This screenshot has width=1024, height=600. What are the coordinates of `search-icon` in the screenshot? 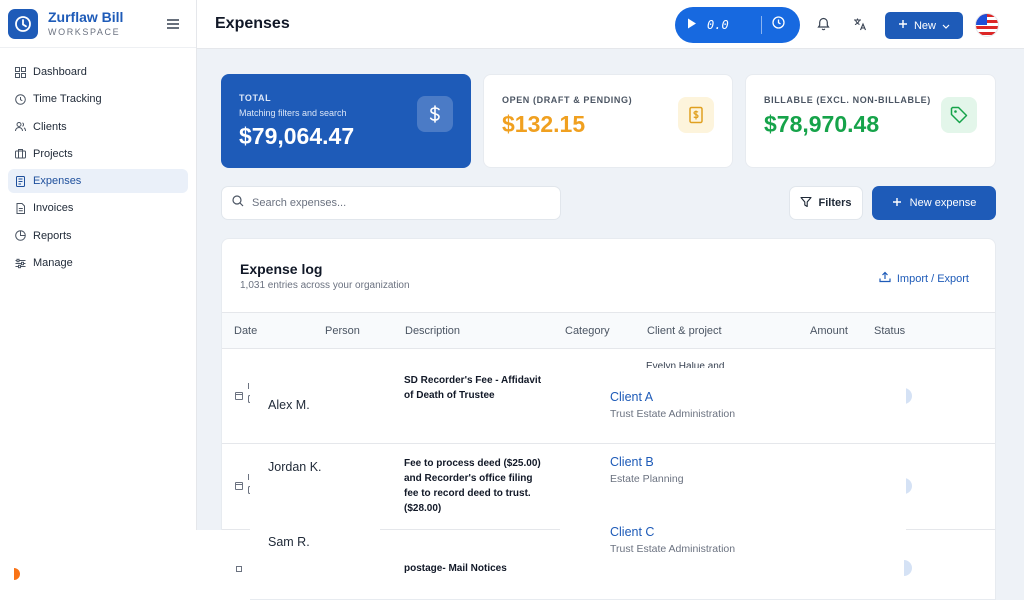 It's located at (238, 203).